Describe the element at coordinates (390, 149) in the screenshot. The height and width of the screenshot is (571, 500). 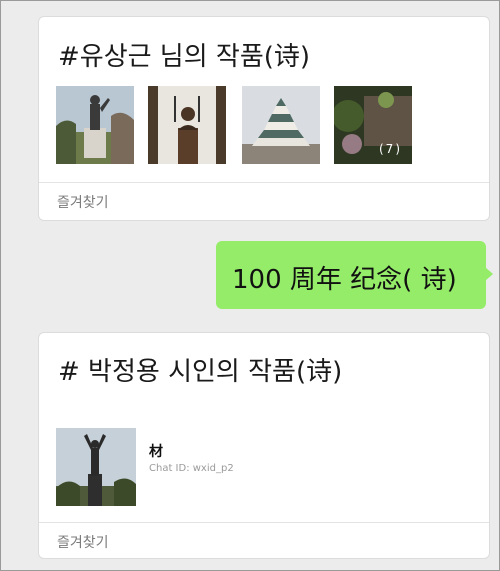
I see `image-count-badge: (7)` at that location.